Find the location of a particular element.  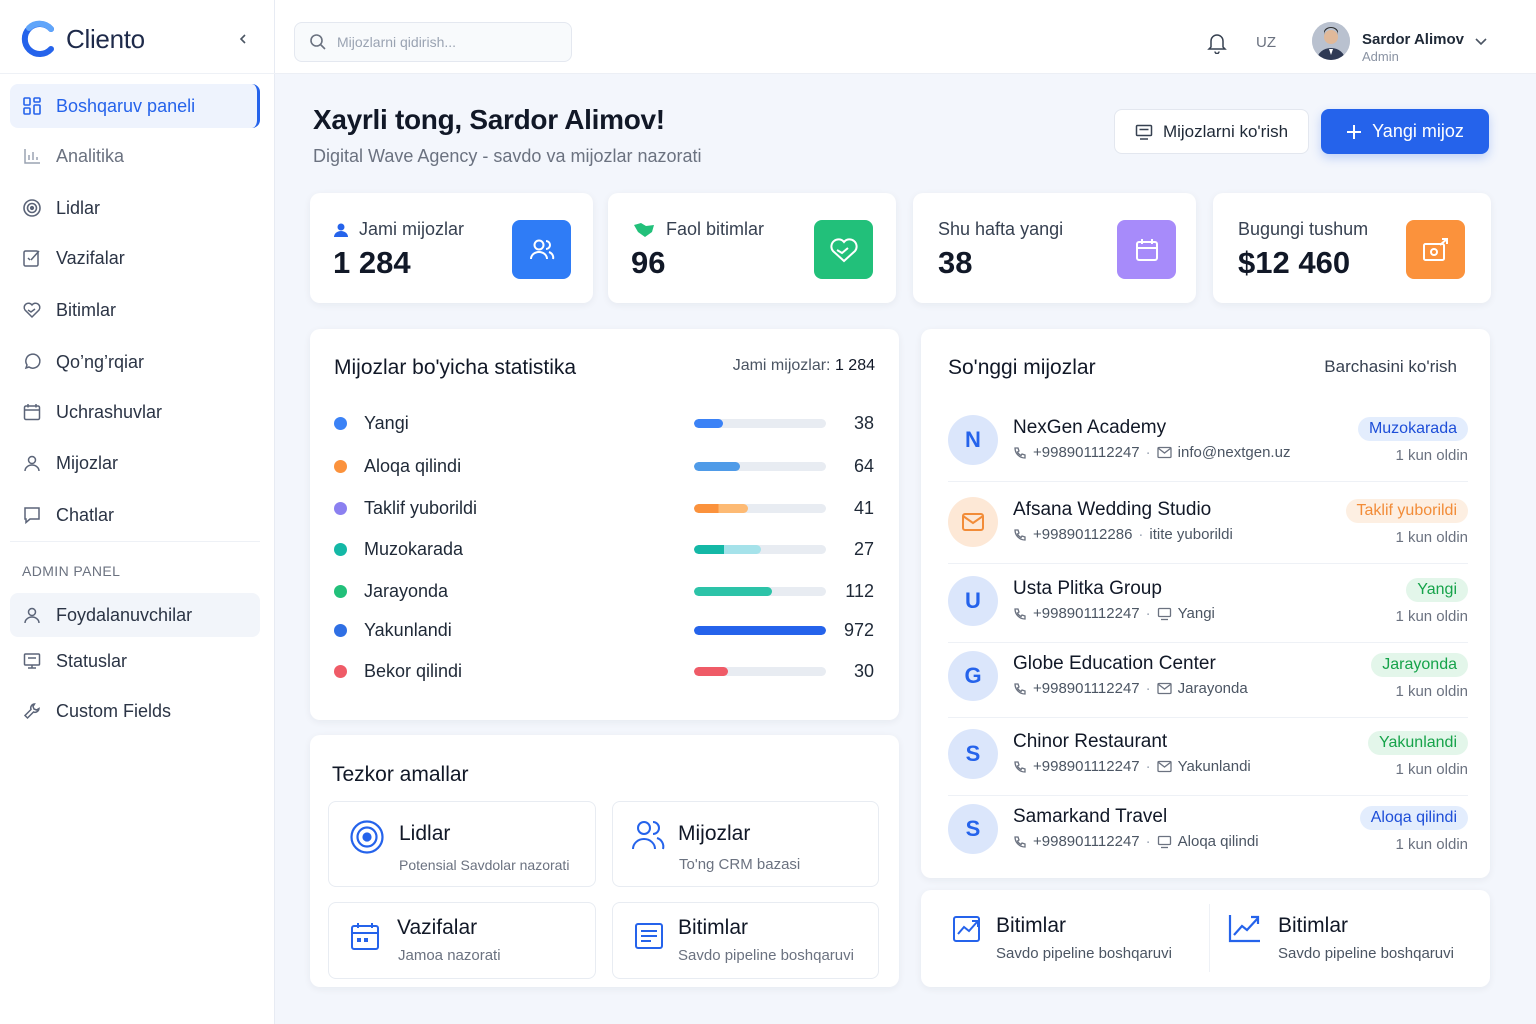

status-name: Aloqa qilindi is located at coordinates (413, 466).